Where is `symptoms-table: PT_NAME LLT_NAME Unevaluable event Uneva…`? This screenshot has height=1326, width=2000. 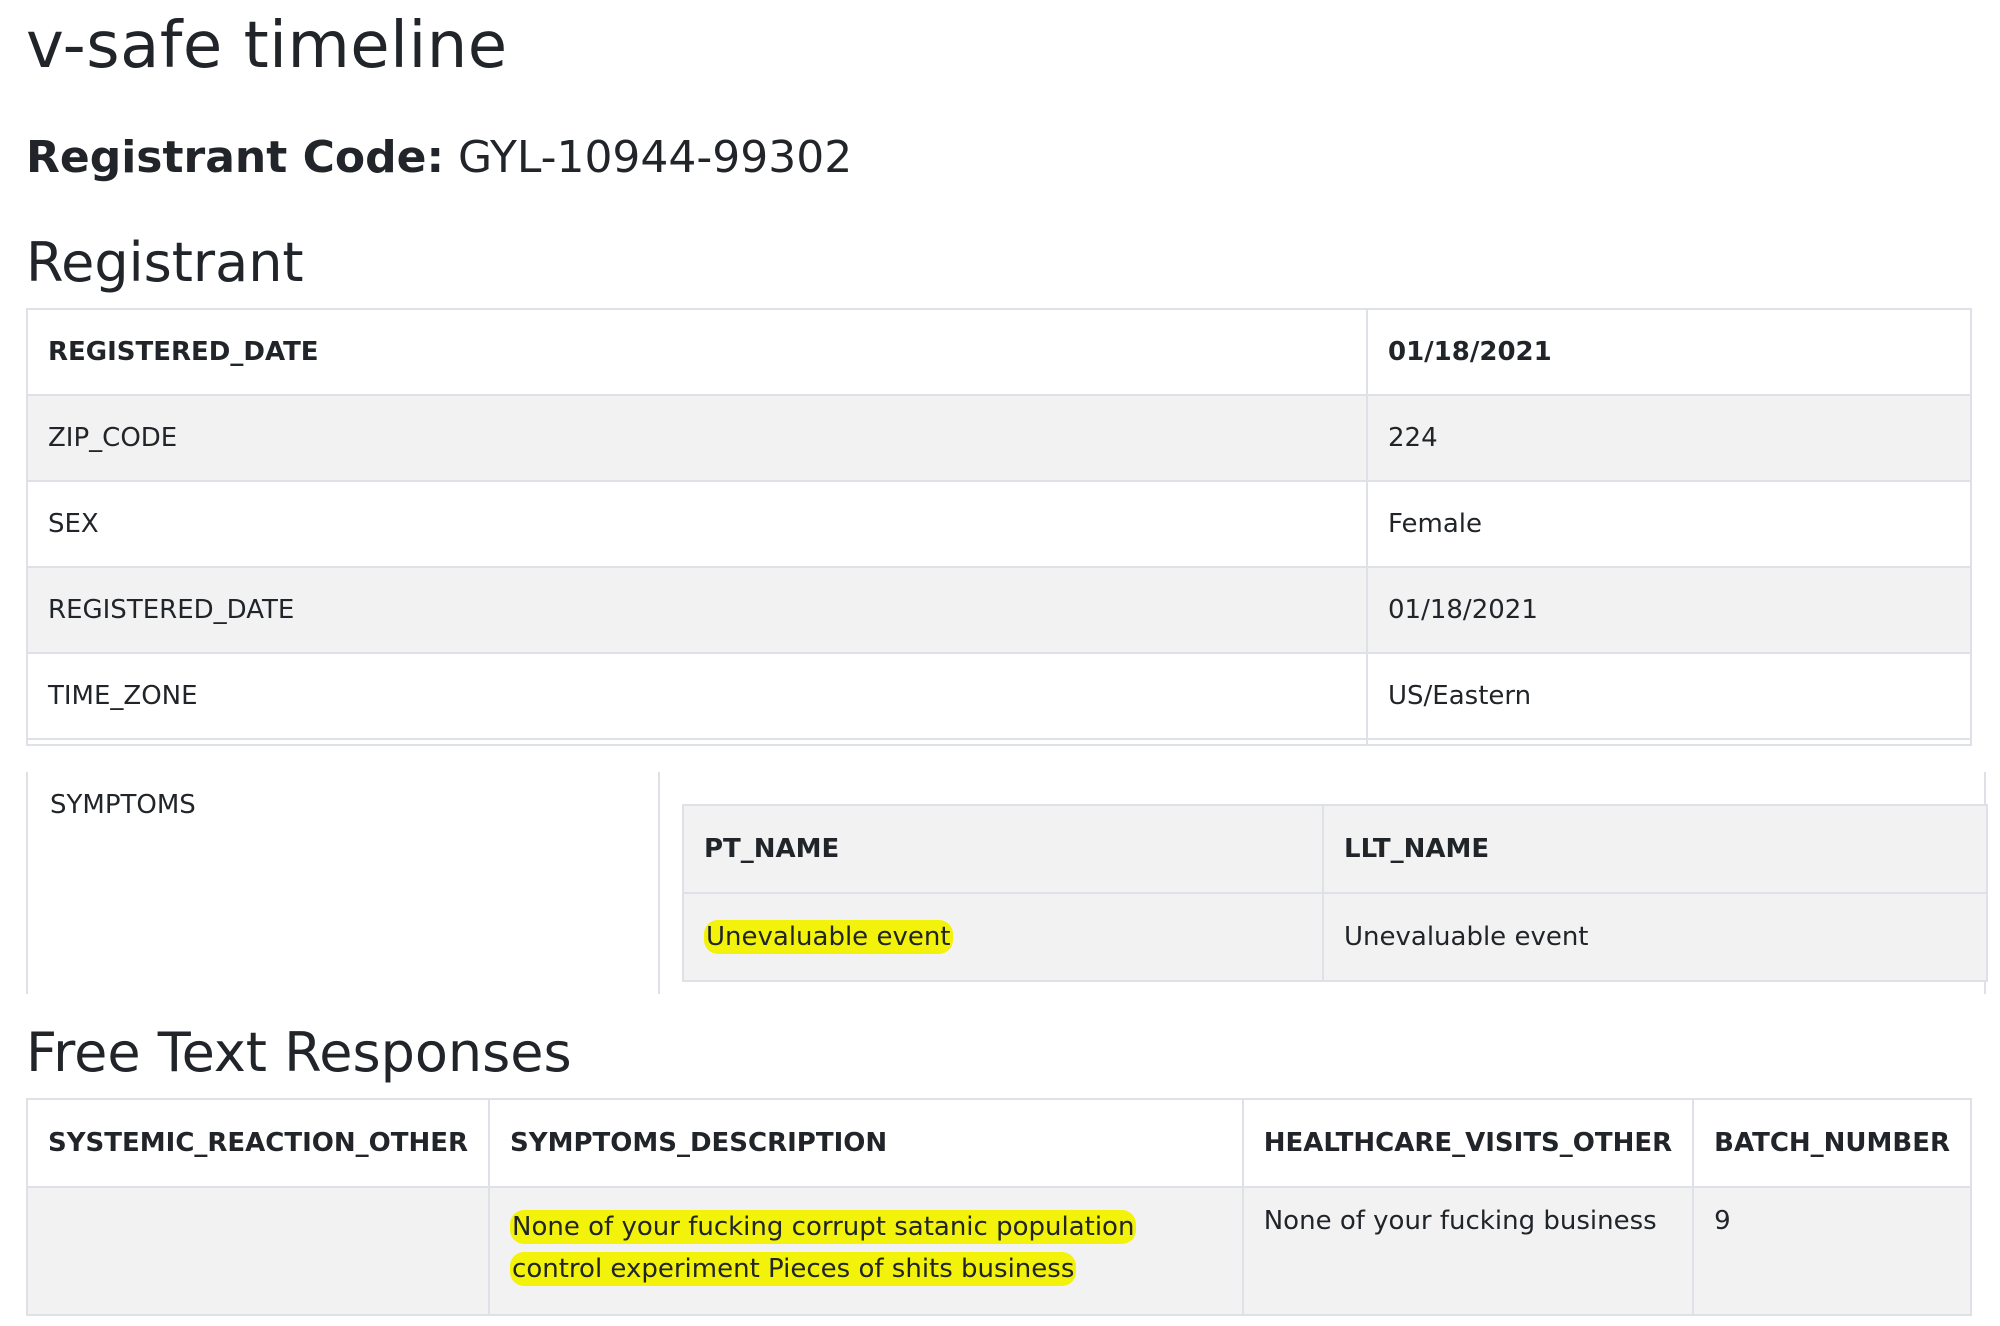 symptoms-table: PT_NAME LLT_NAME Unevaluable event Uneva… is located at coordinates (1335, 893).